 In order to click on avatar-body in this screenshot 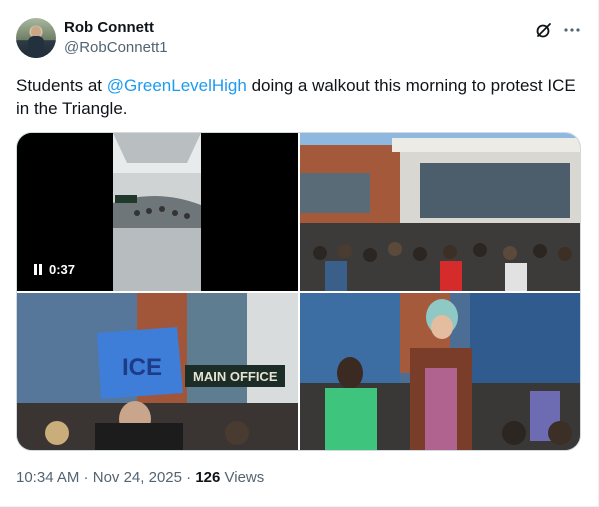, I will do `click(36, 47)`.